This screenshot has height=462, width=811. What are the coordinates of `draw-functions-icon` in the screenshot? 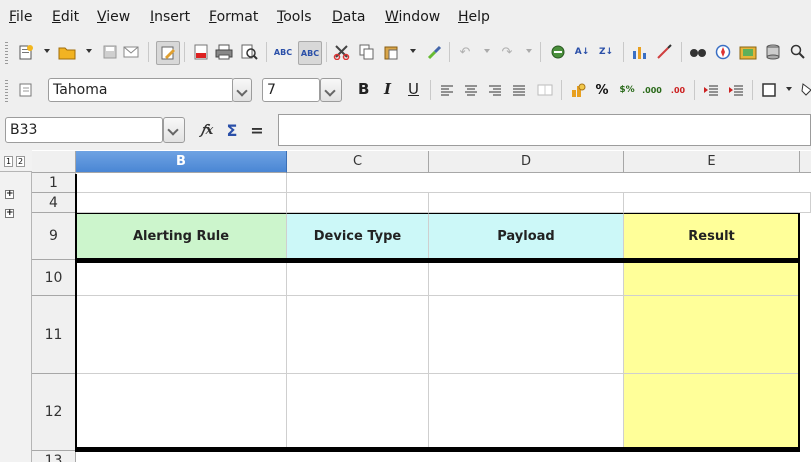 It's located at (664, 52).